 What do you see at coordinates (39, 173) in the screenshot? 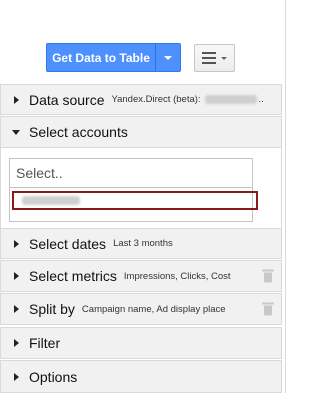
I see `account-select-placeholder: Select..` at bounding box center [39, 173].